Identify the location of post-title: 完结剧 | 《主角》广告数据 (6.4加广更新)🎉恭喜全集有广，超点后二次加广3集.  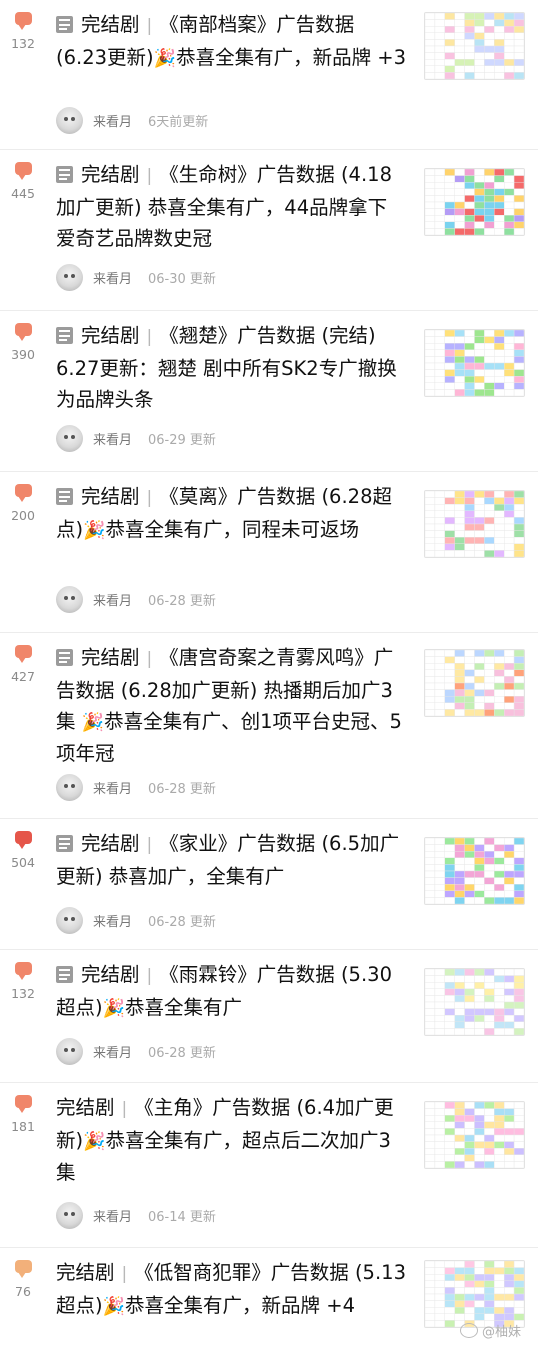
(231, 1140).